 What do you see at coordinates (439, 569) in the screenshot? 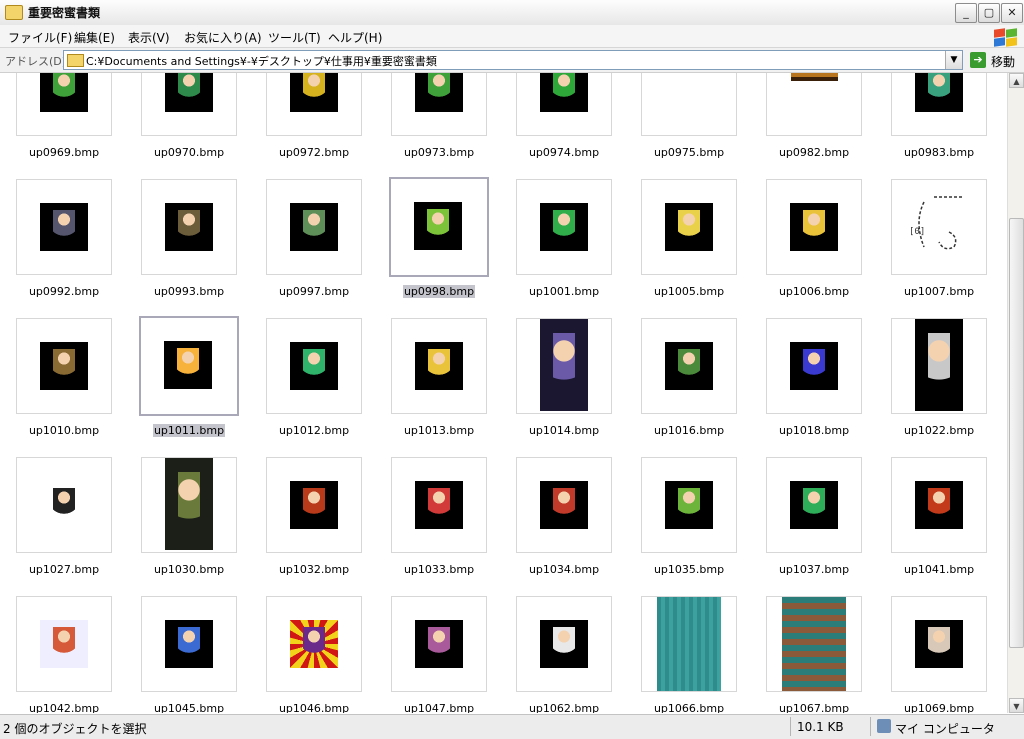
I see `file-name-label: up1033.bmp` at bounding box center [439, 569].